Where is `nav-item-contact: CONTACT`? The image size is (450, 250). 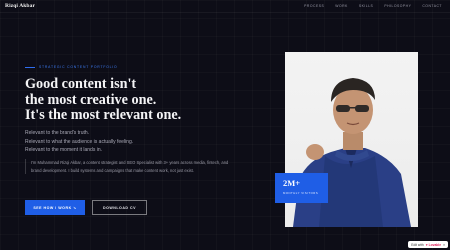
nav-item-contact: CONTACT is located at coordinates (432, 6).